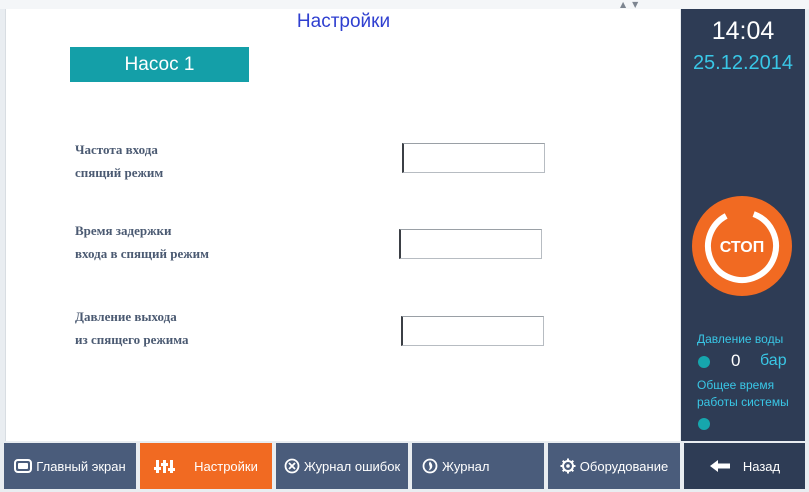 The image size is (809, 492). What do you see at coordinates (352, 466) in the screenshot?
I see `nav-error-log-label: Журнал ошибок` at bounding box center [352, 466].